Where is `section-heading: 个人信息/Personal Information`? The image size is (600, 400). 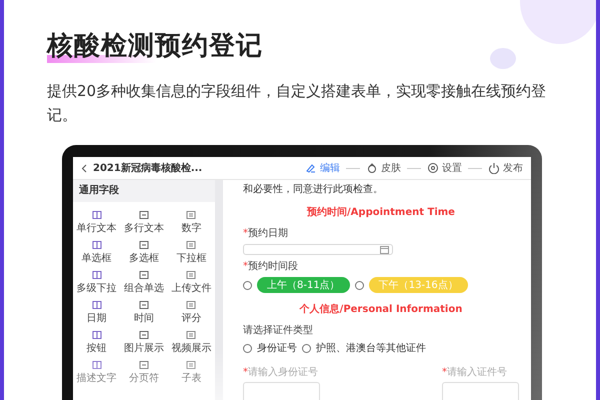
section-heading: 个人信息/Personal Information is located at coordinates (381, 309).